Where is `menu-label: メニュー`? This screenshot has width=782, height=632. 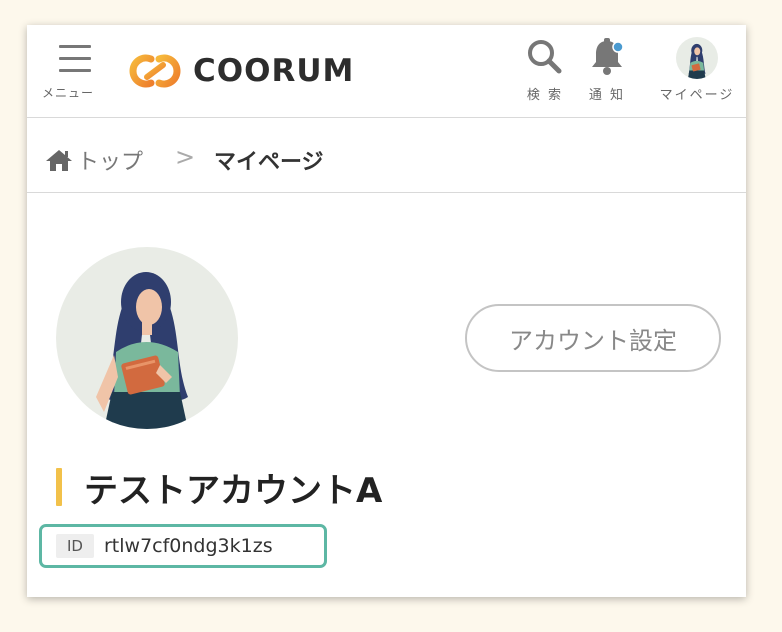
menu-label: メニュー is located at coordinates (68, 93).